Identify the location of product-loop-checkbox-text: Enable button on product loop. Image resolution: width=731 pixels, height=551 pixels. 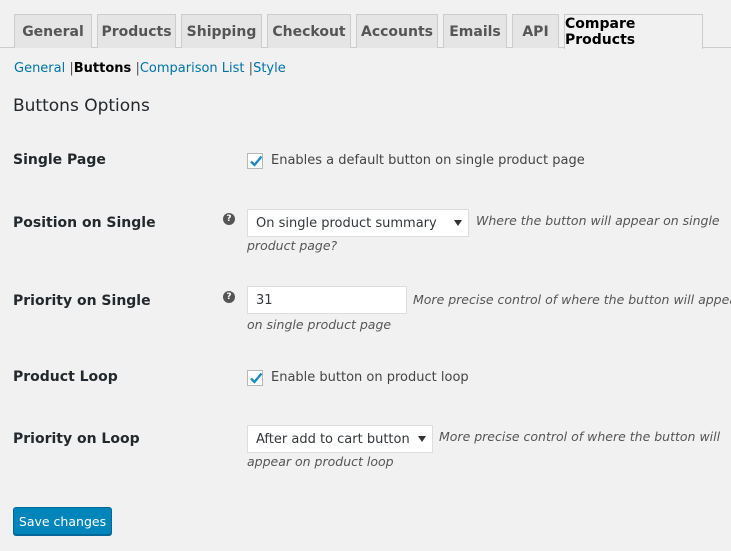
(370, 377).